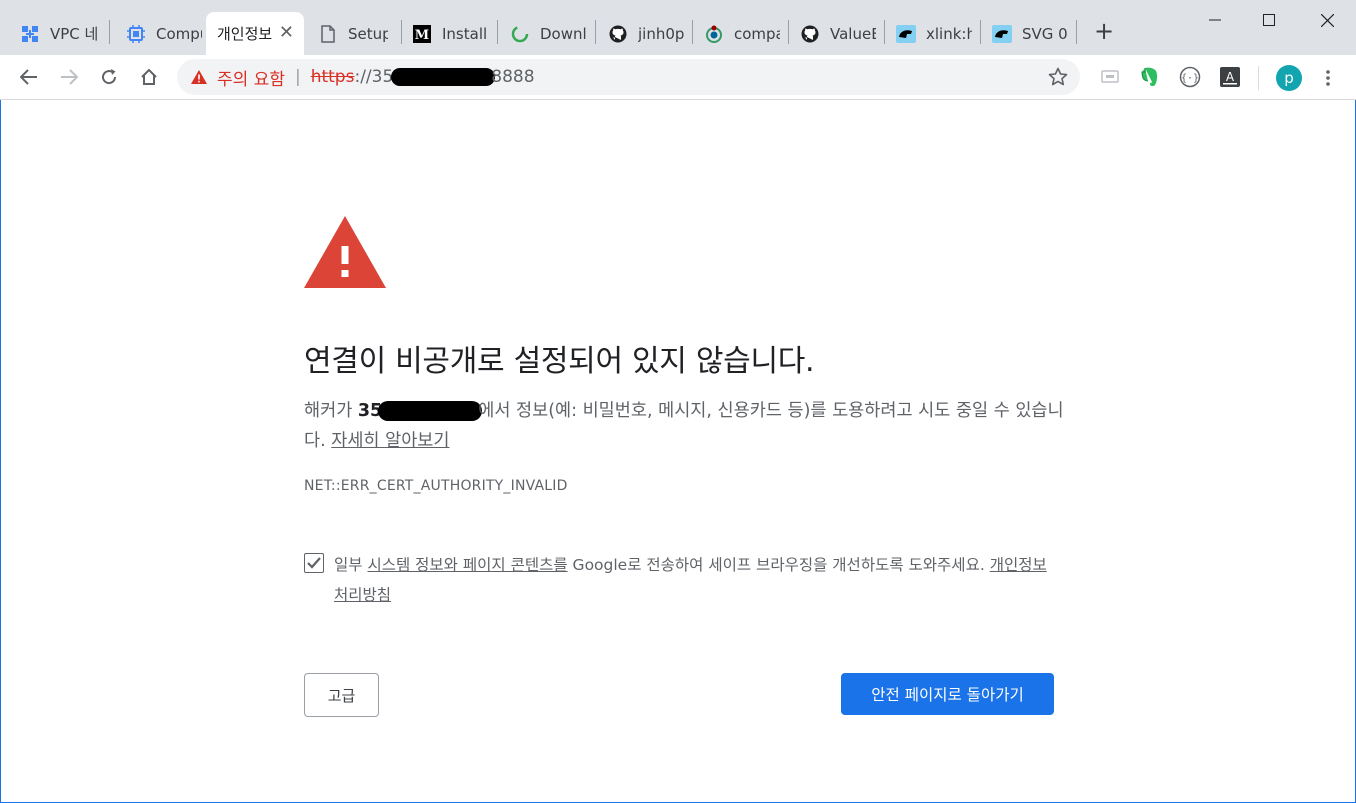 The image size is (1356, 803). I want to click on error-code: NET::ERR_CERT_AUTHORITY_INVALID, so click(436, 486).